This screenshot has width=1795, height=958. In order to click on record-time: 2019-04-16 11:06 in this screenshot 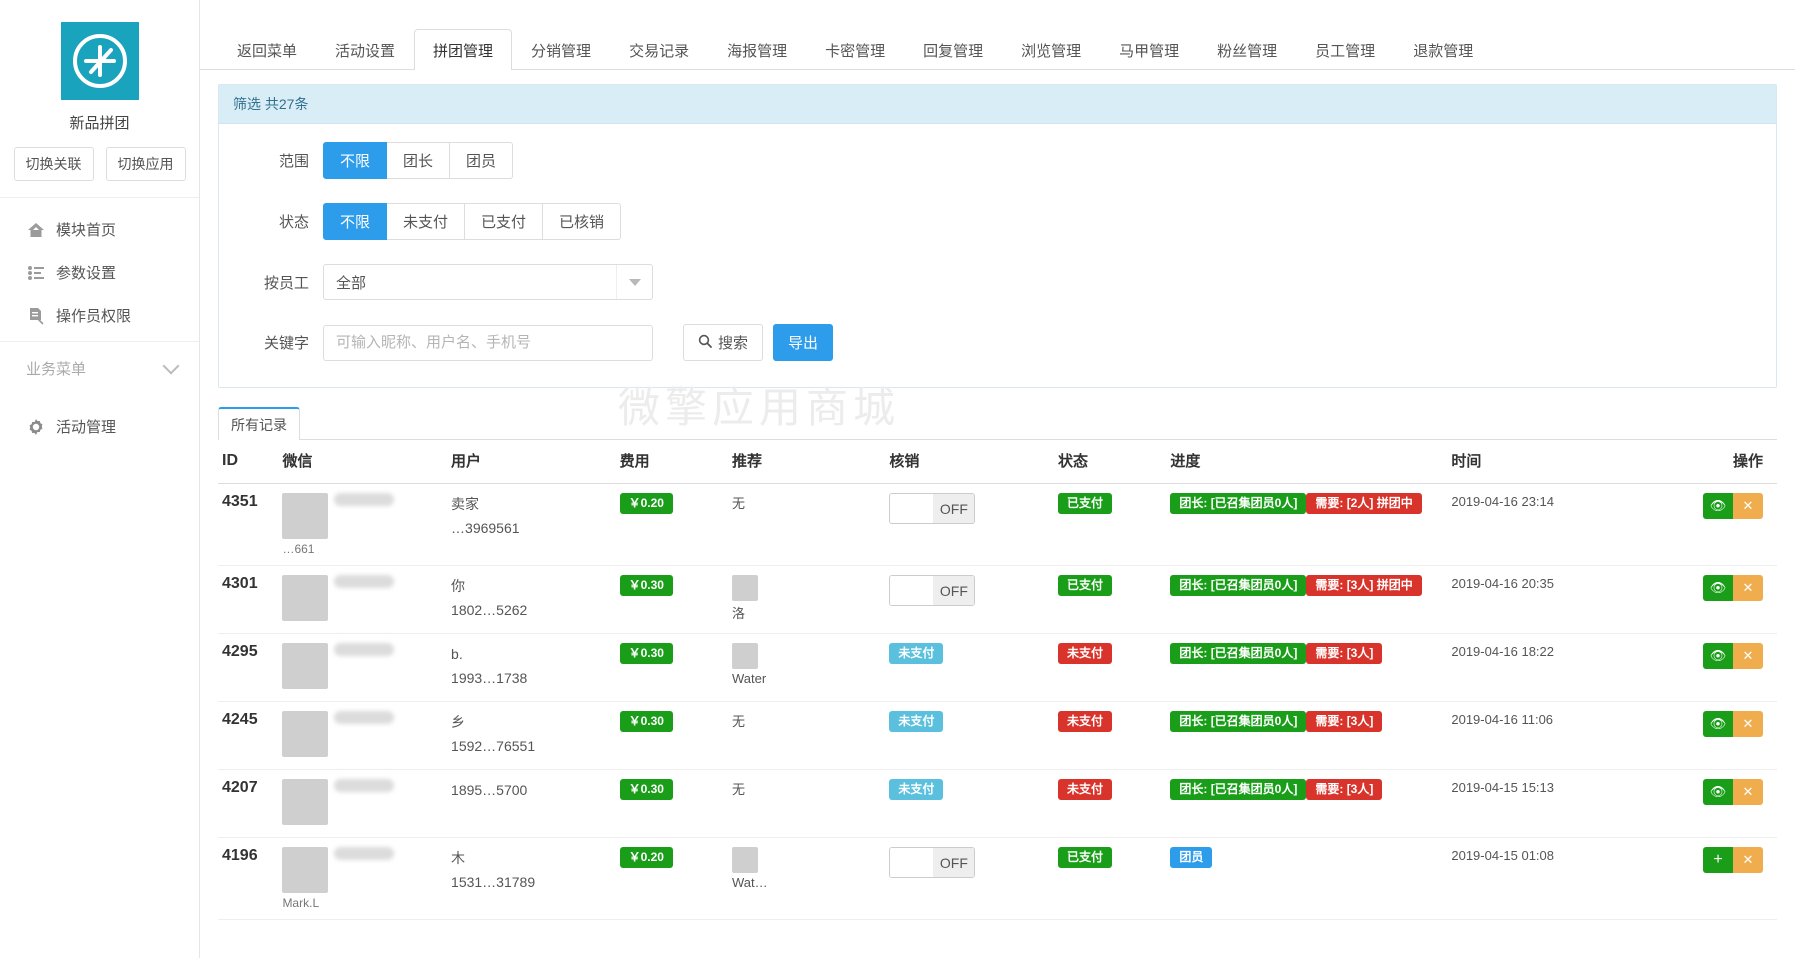, I will do `click(1502, 719)`.